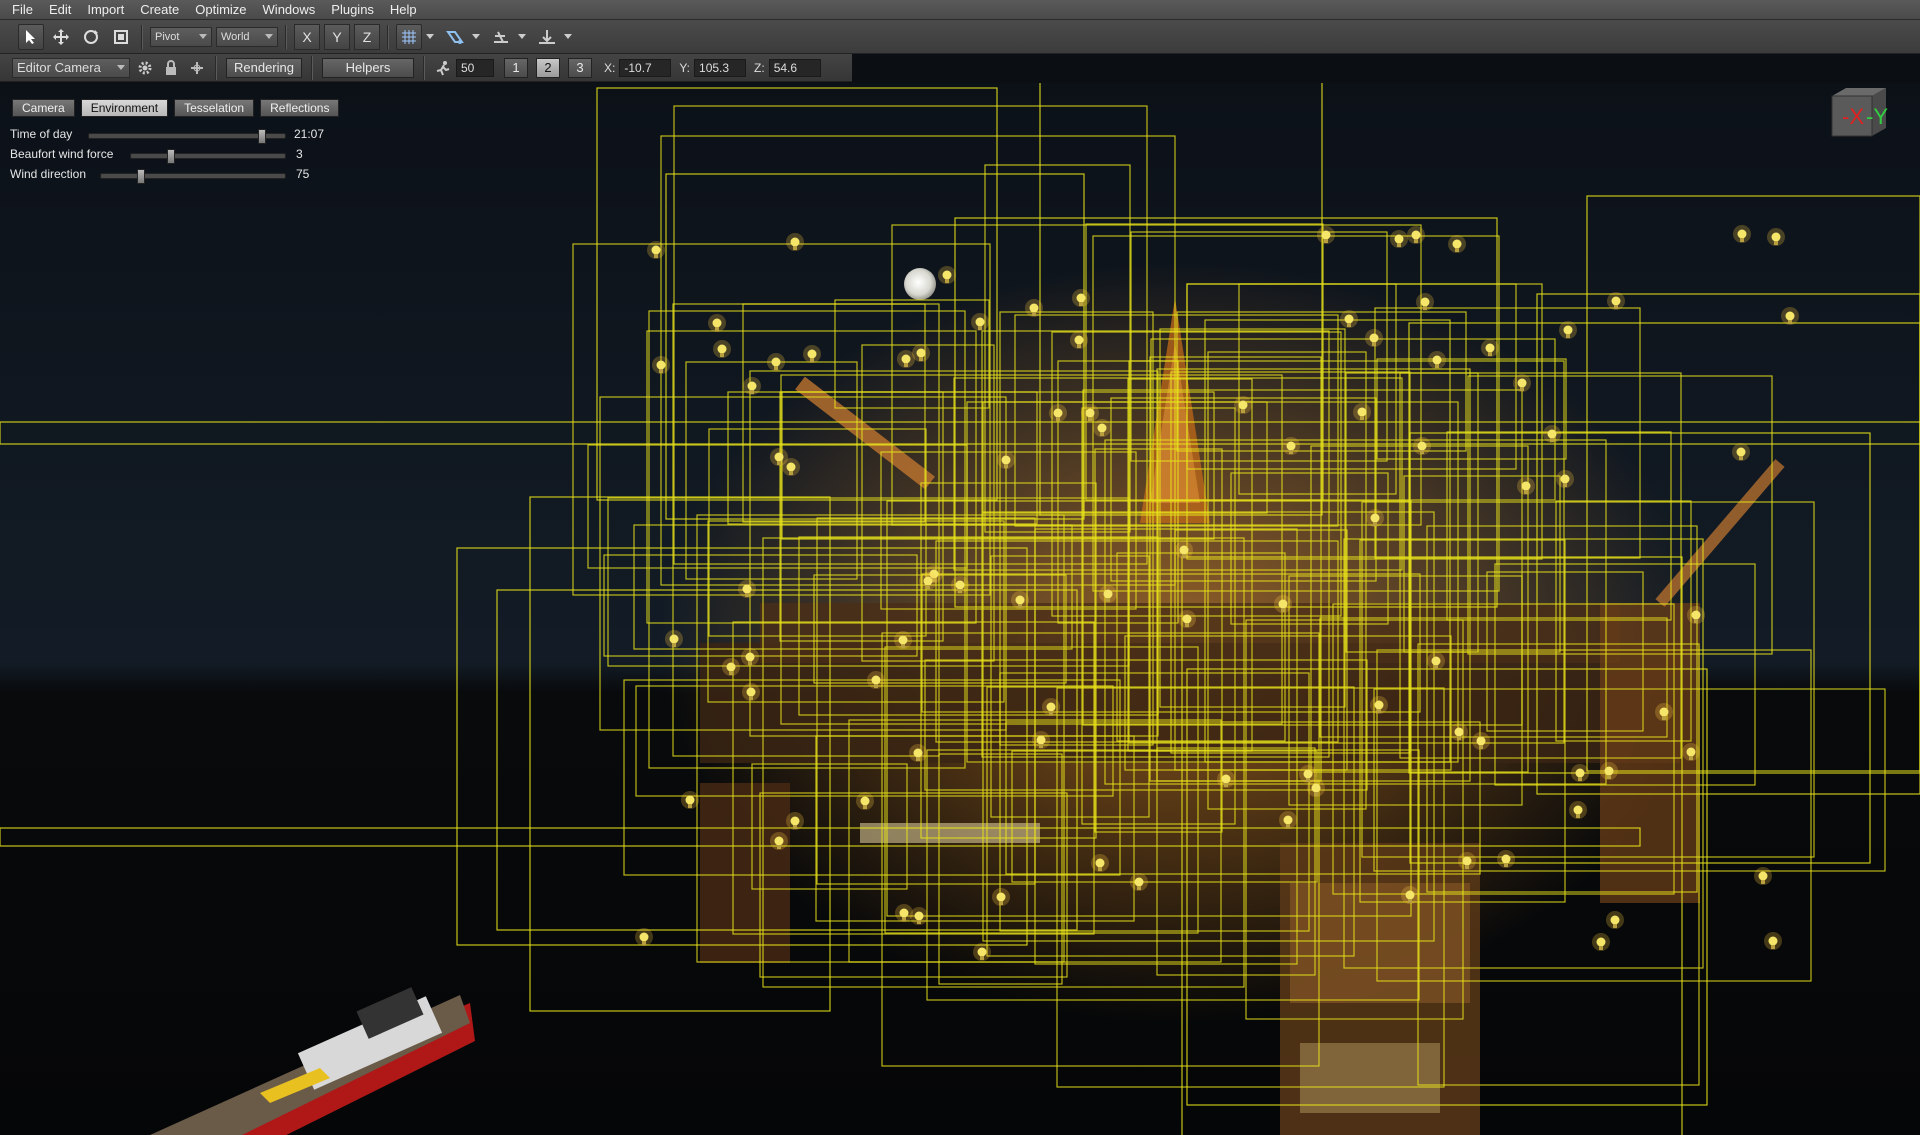 This screenshot has height=1135, width=1920. Describe the element at coordinates (720, 67) in the screenshot. I see `y-coord-field: 105.3` at that location.